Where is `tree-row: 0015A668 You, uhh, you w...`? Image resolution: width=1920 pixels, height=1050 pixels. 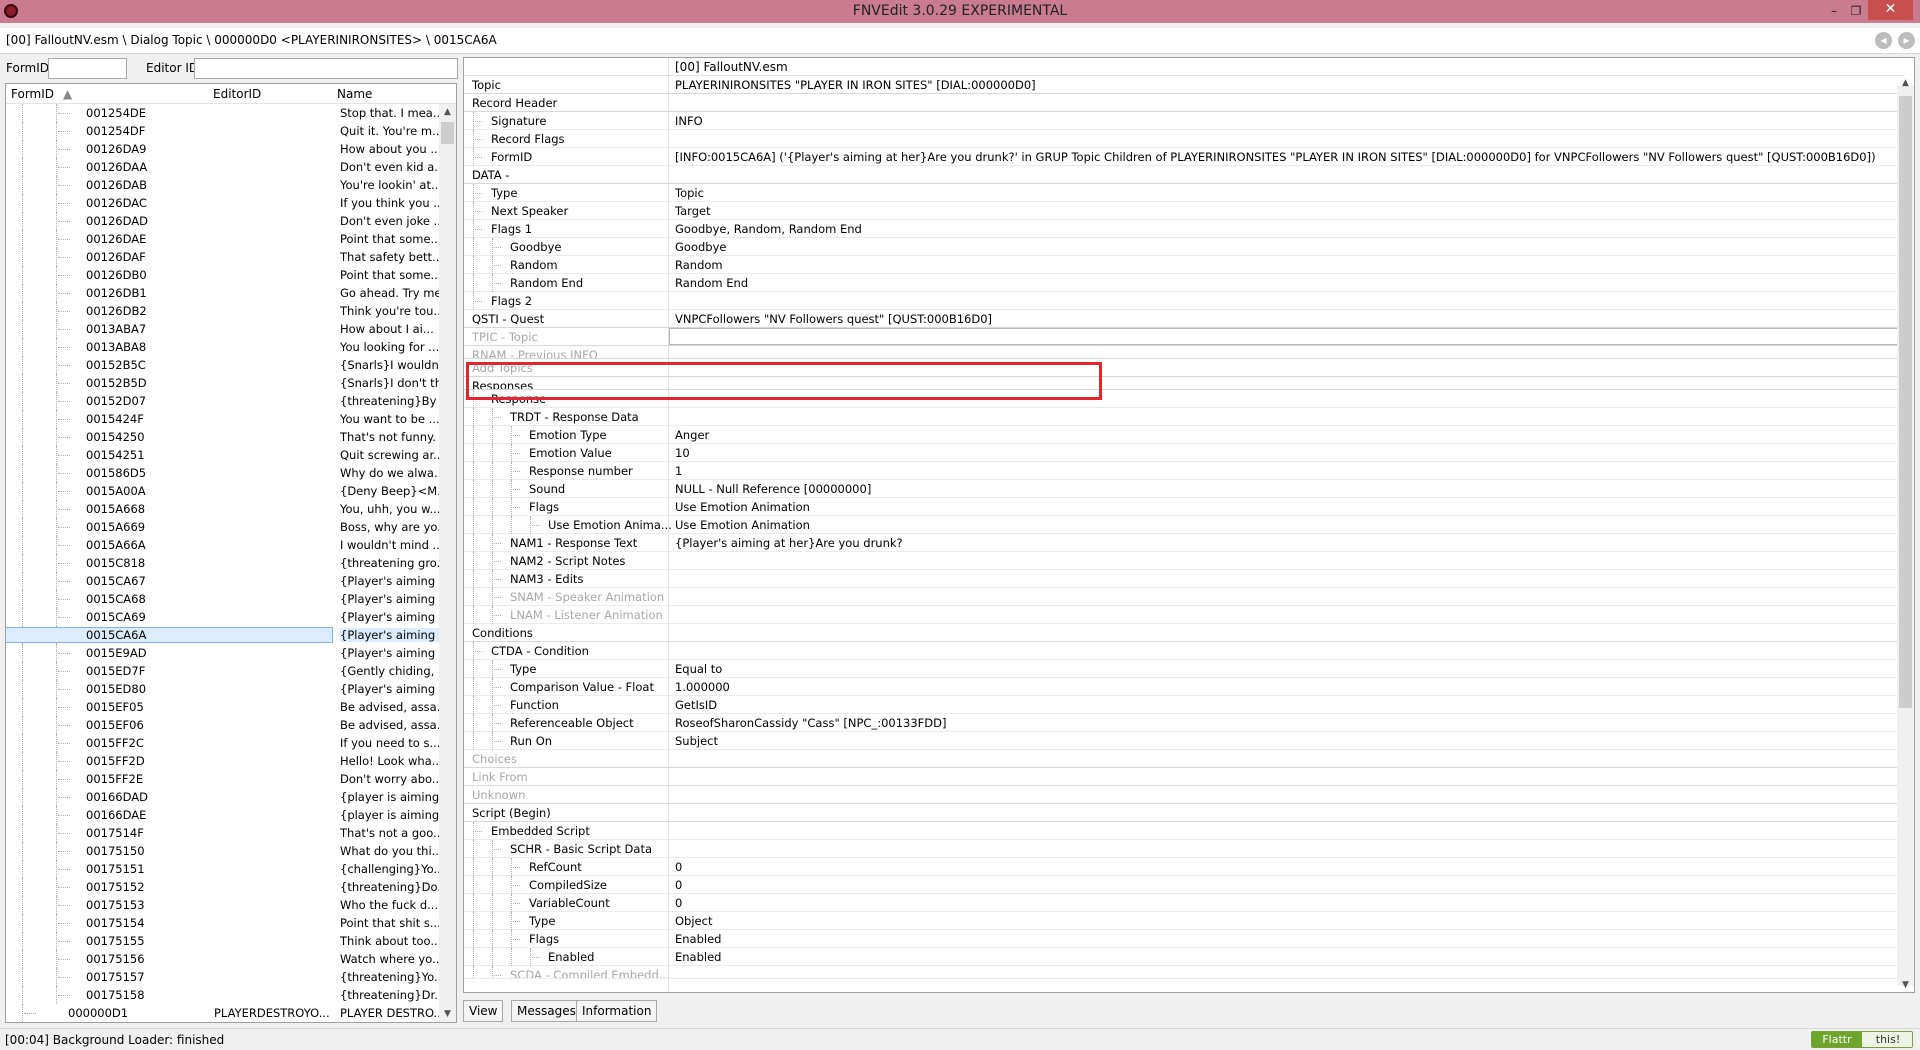
tree-row: 0015A668 You, uhh, you w... is located at coordinates (231, 509).